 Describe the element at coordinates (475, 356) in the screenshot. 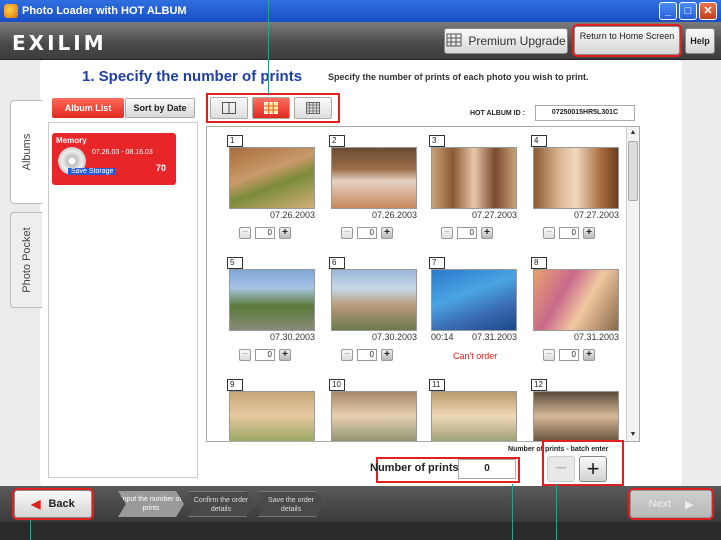

I see `cant-order-notice: Can't order` at that location.